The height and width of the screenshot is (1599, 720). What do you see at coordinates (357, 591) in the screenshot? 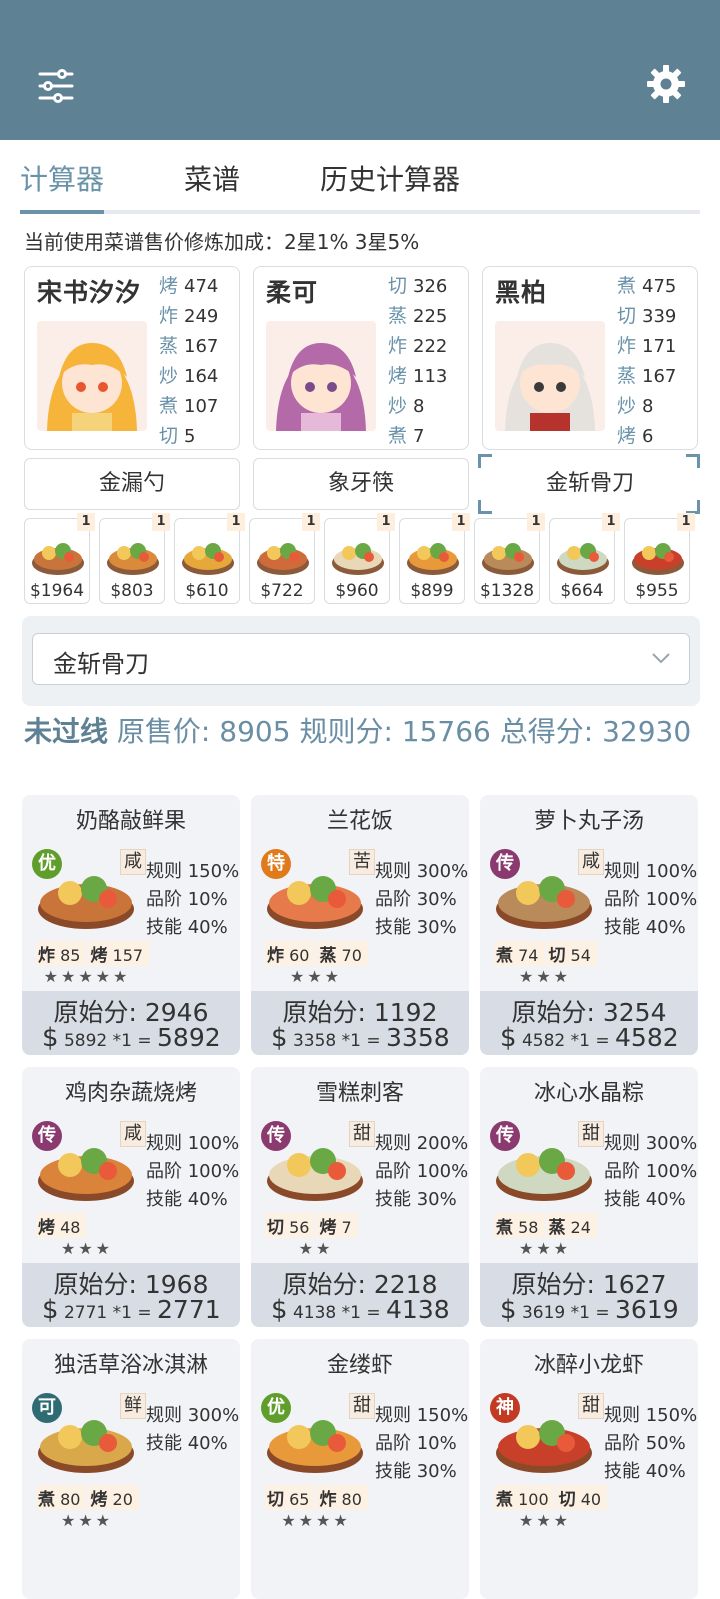
I see `dish-price: $960` at bounding box center [357, 591].